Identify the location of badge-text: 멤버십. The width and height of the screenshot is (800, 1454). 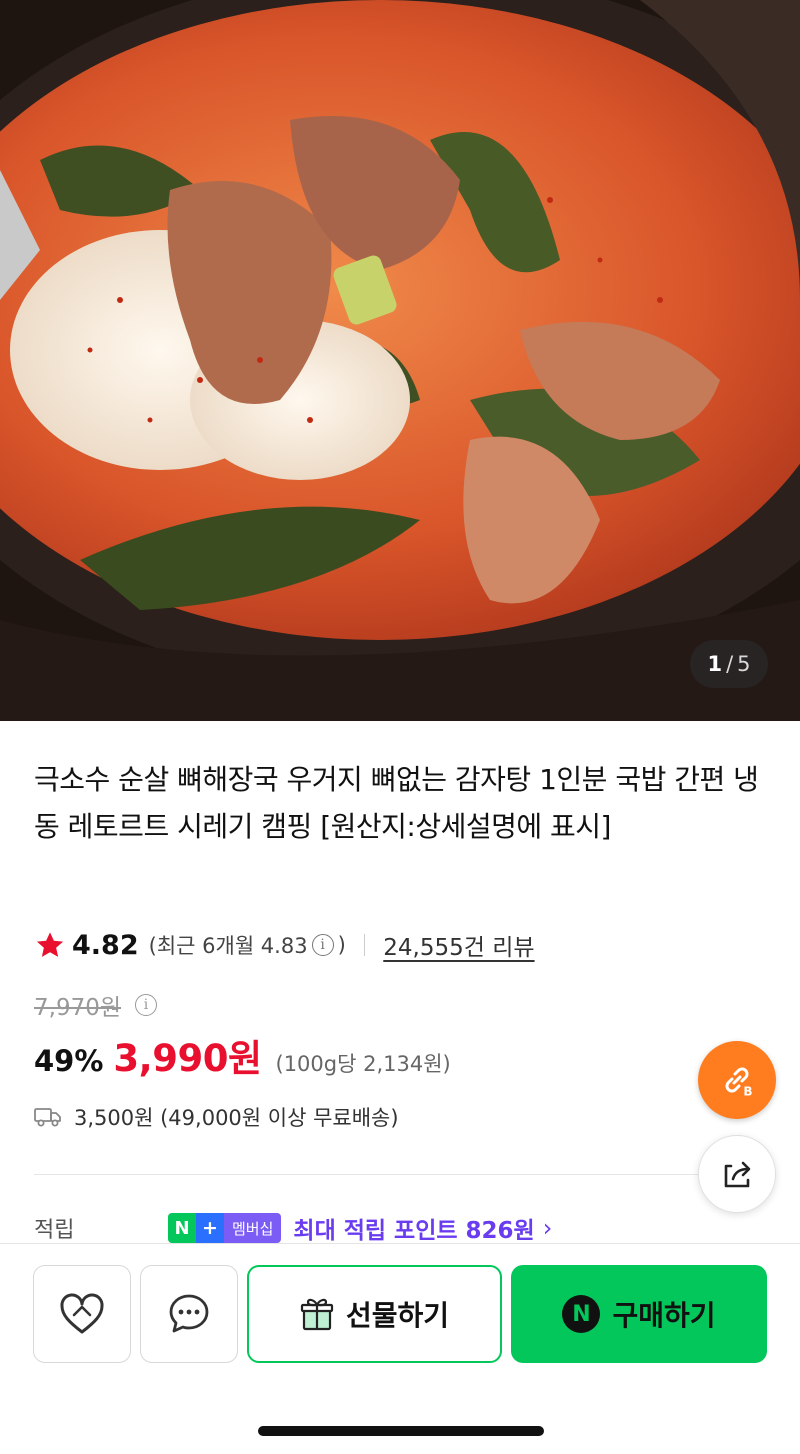
(253, 1228).